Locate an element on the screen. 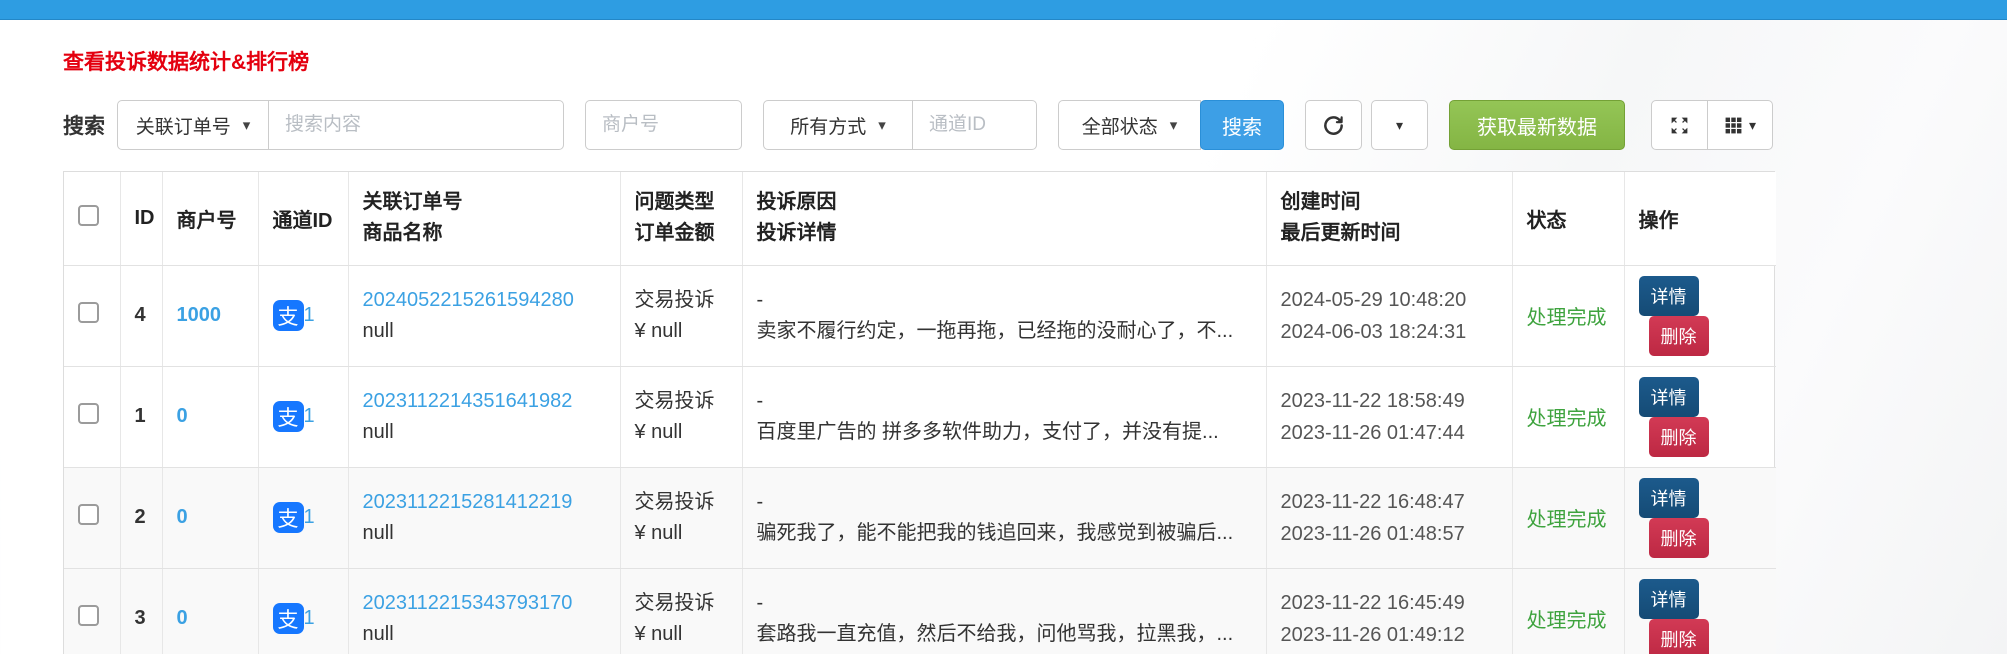 The width and height of the screenshot is (2007, 654). header-reason-line1: 投诉原因 is located at coordinates (796, 202).